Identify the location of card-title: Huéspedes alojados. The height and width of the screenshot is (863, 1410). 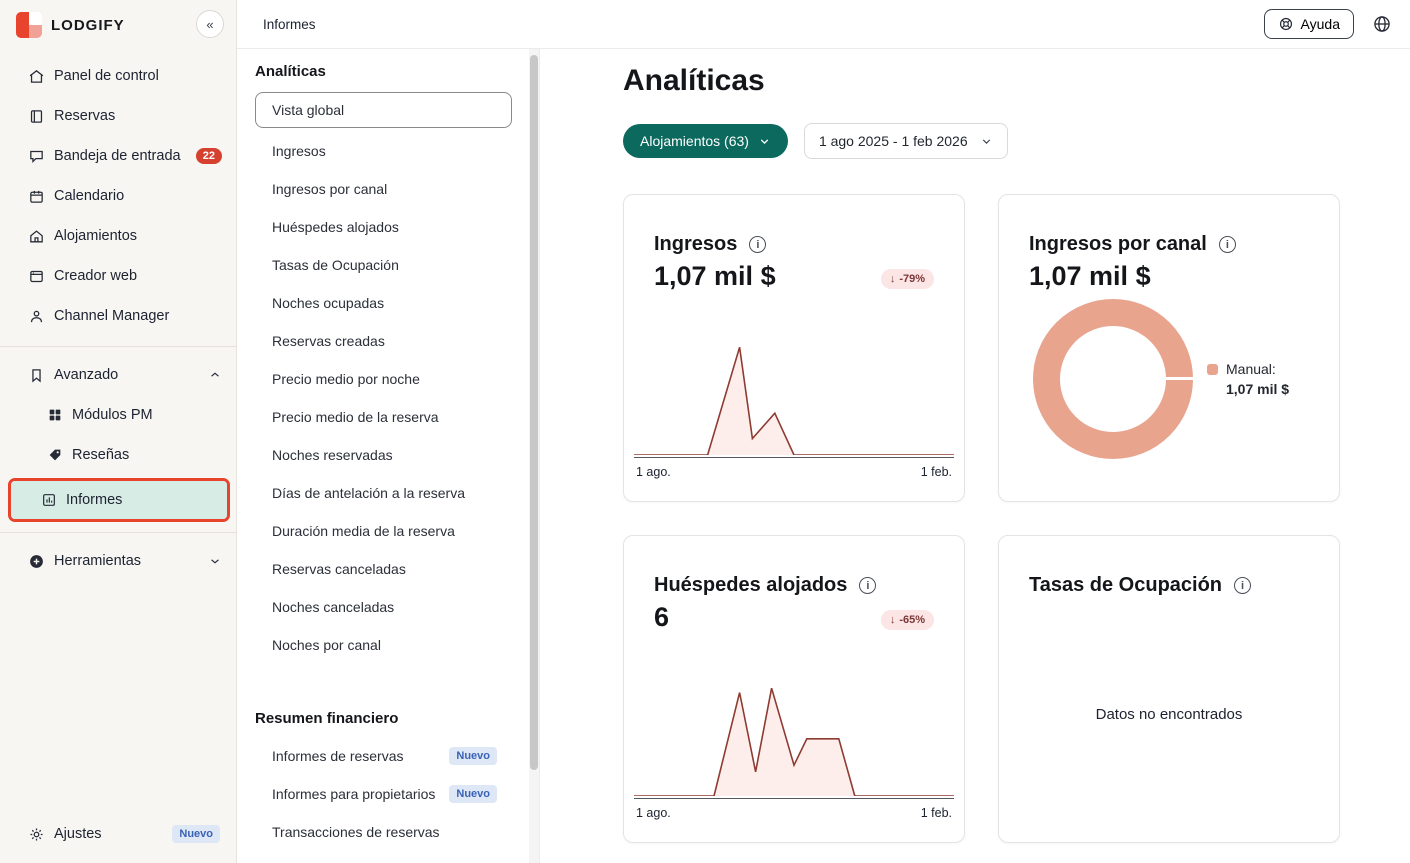
(751, 585).